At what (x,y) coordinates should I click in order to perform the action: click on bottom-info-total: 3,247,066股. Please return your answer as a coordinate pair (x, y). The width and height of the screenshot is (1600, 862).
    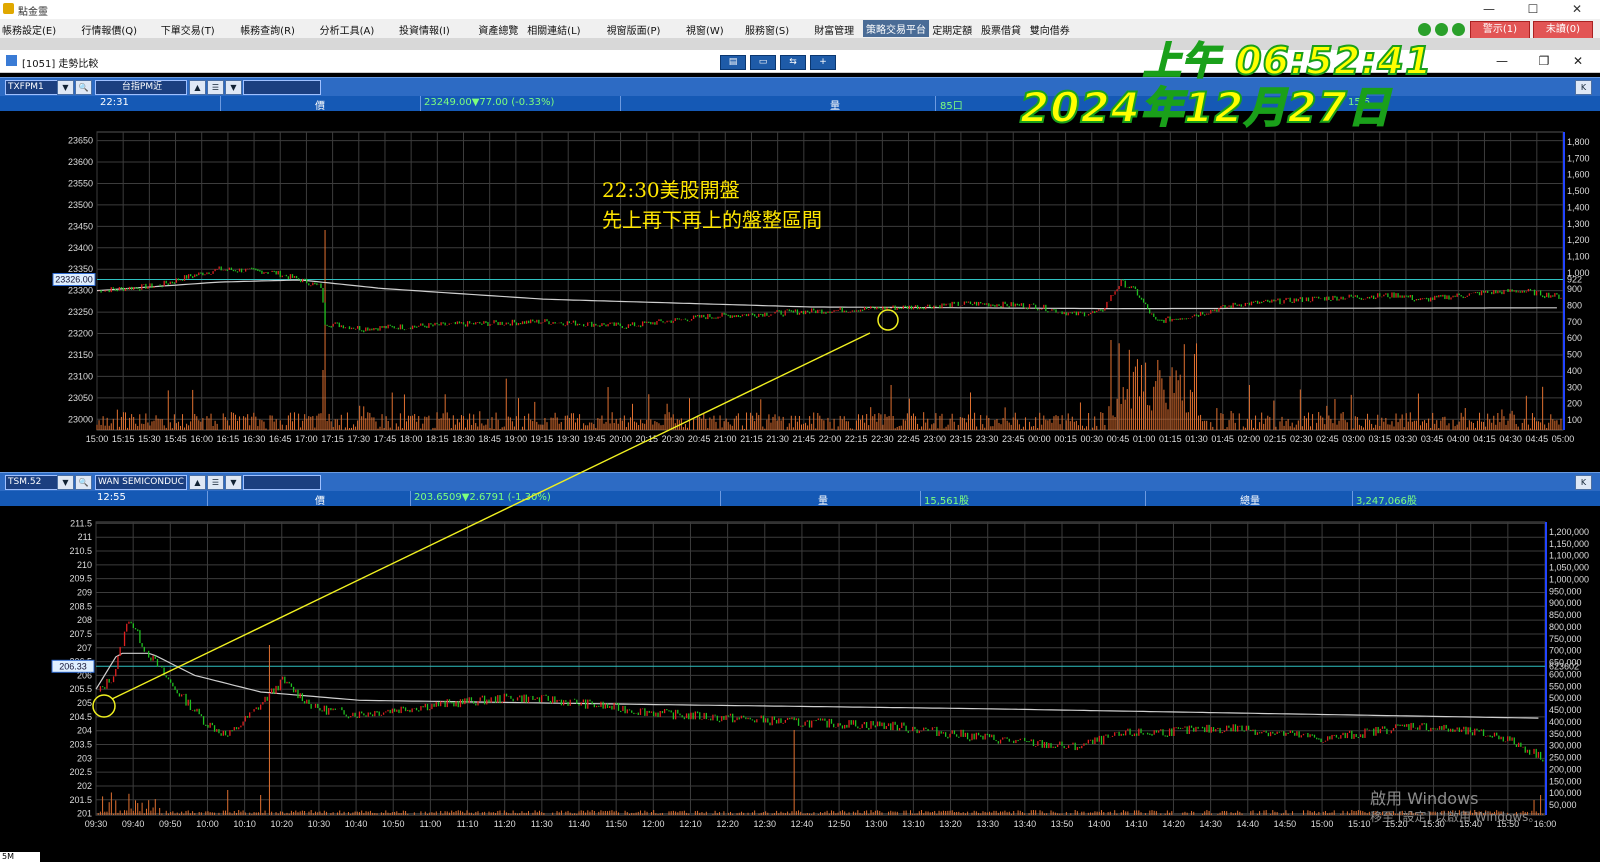
    Looking at the image, I should click on (1386, 501).